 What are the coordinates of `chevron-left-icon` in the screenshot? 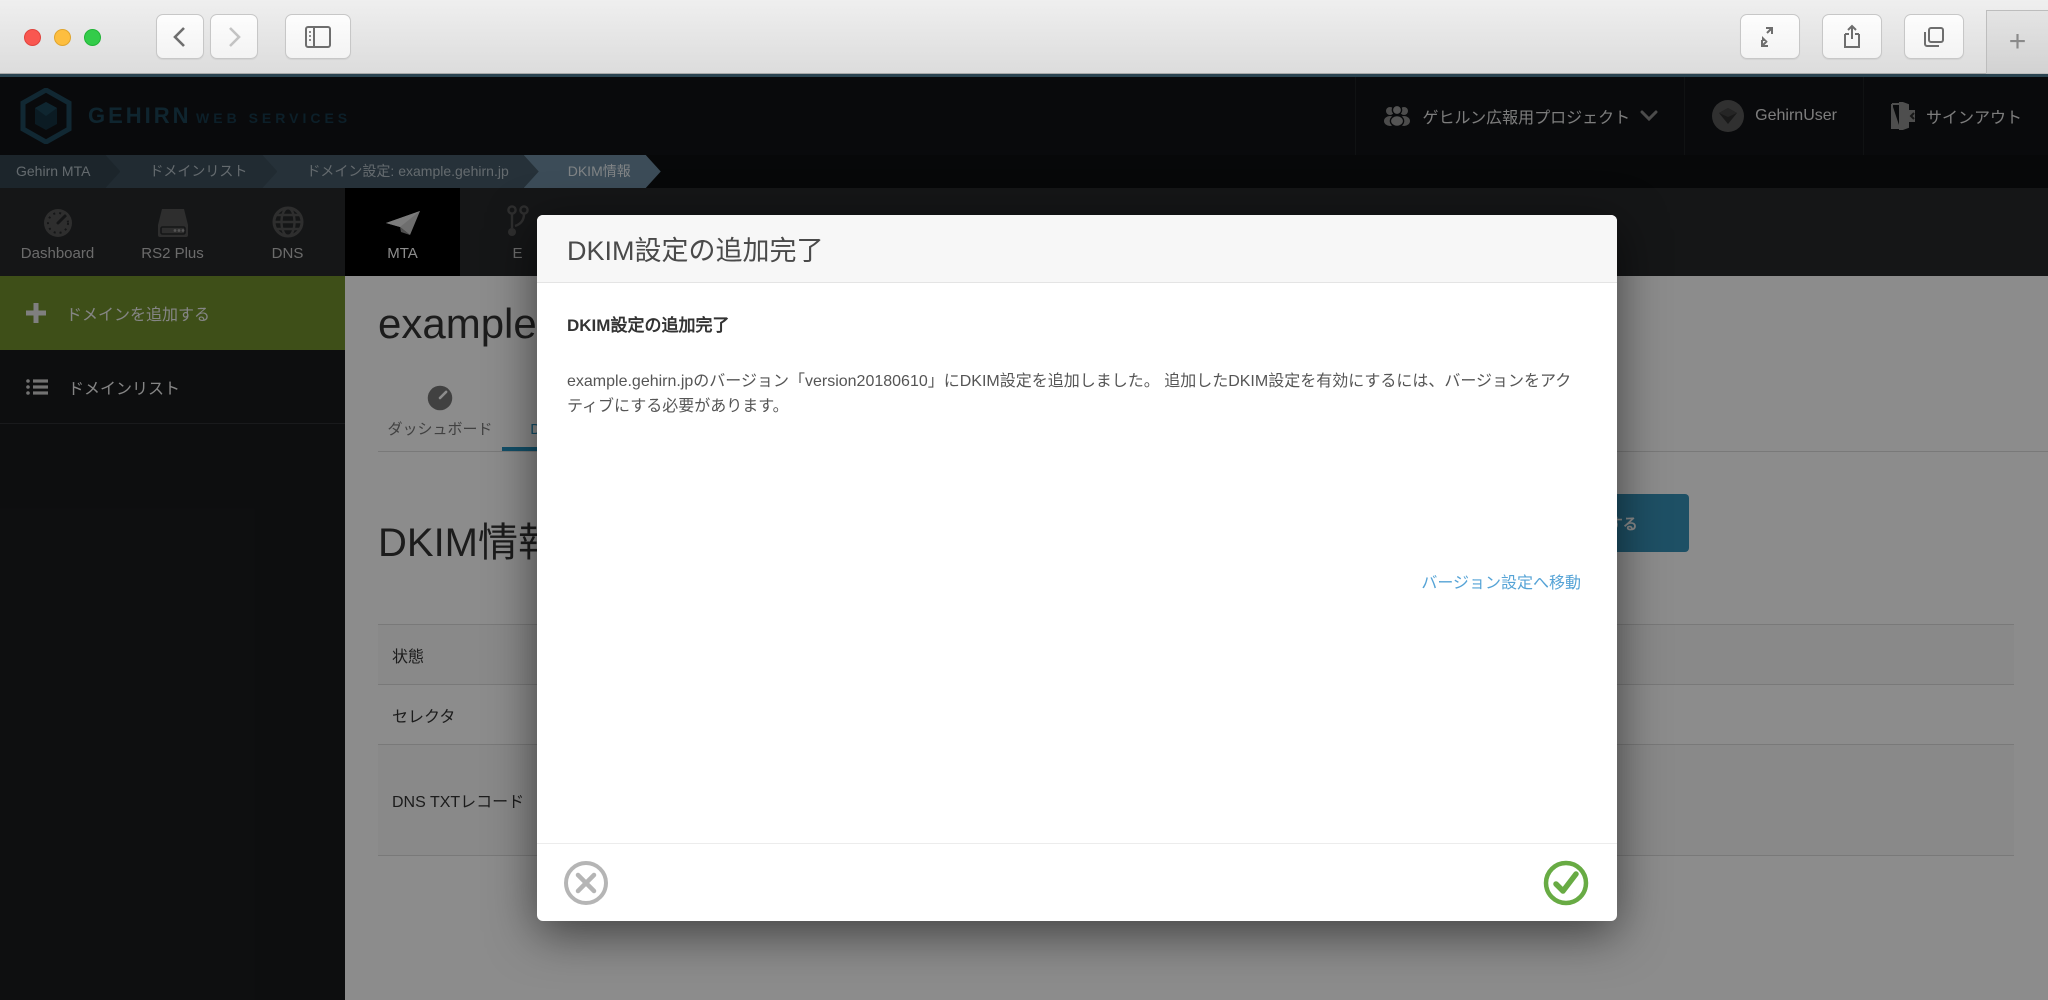 It's located at (179, 36).